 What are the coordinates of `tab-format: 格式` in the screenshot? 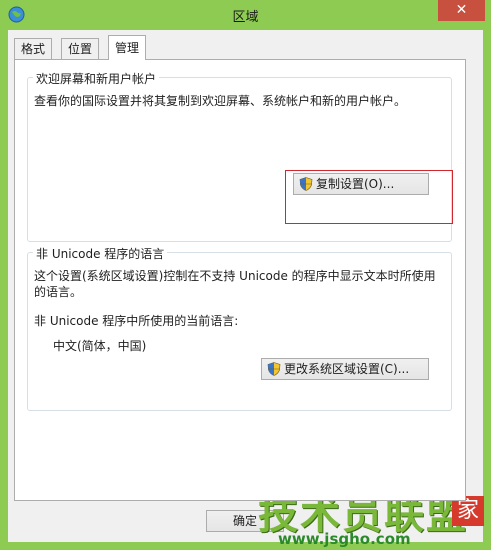 It's located at (33, 48).